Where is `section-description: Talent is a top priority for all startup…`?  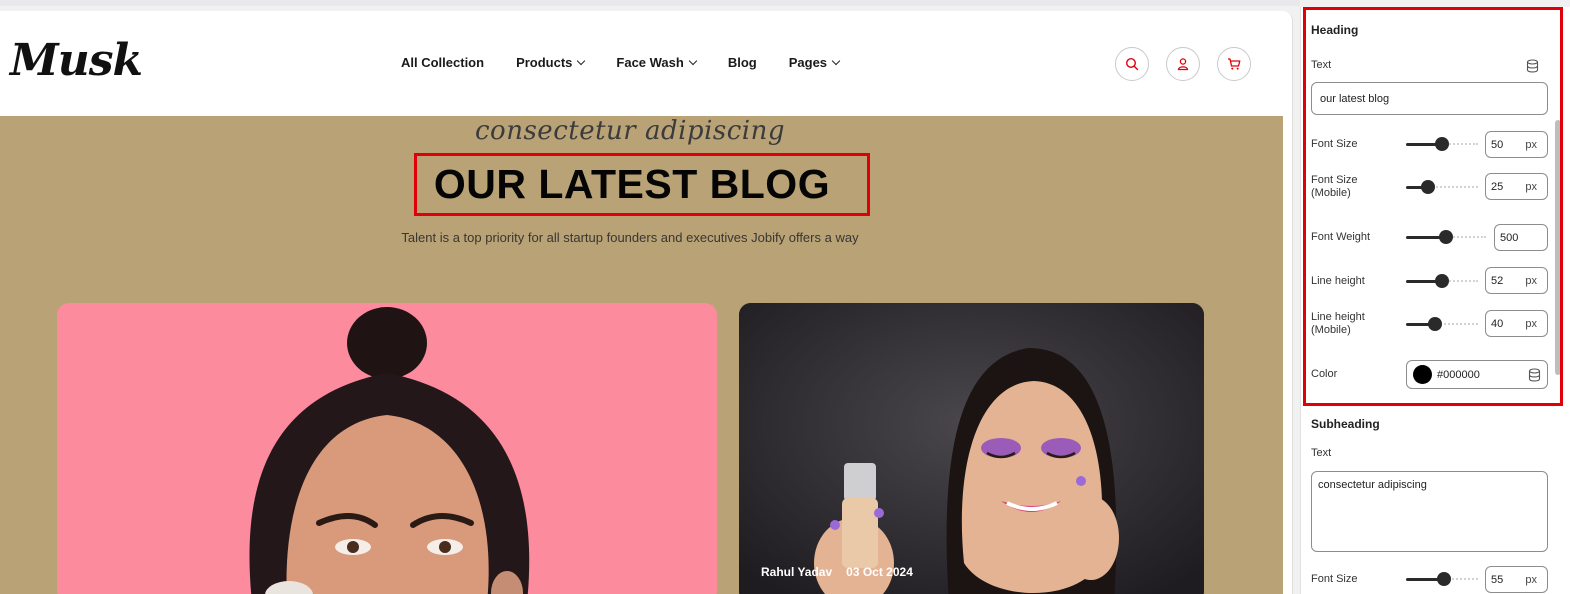 section-description: Talent is a top priority for all startup… is located at coordinates (630, 237).